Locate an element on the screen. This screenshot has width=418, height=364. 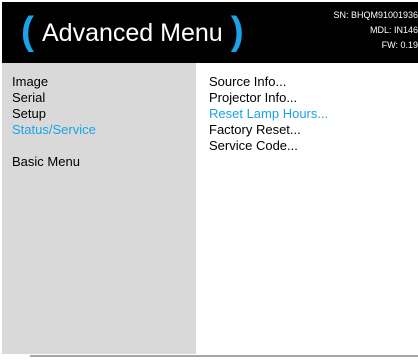
open-paren-glyph: ( is located at coordinates (27, 31).